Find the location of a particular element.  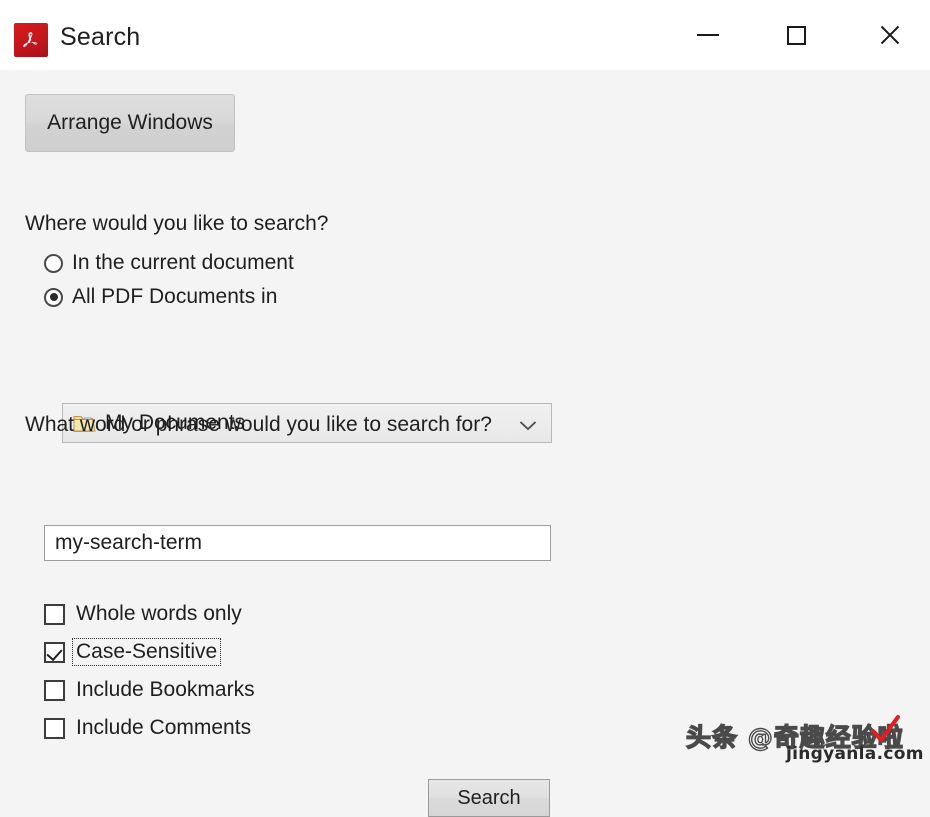

radio-selected-icon is located at coordinates (53, 297).